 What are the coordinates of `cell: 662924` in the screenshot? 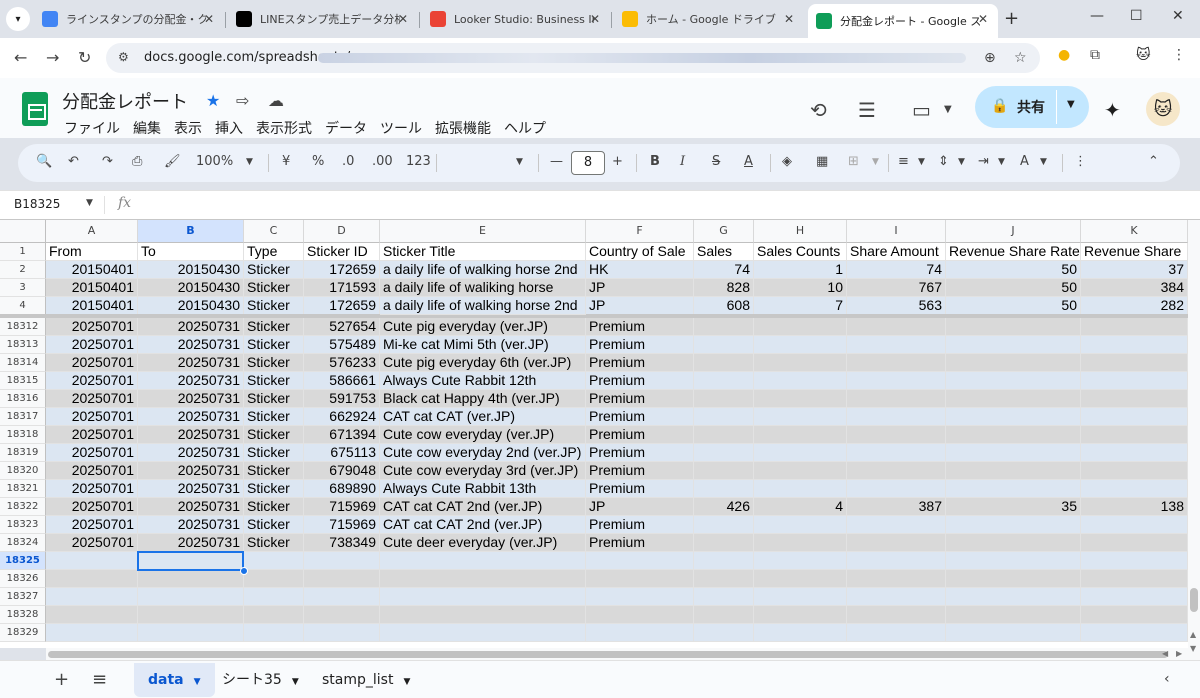 It's located at (342, 417).